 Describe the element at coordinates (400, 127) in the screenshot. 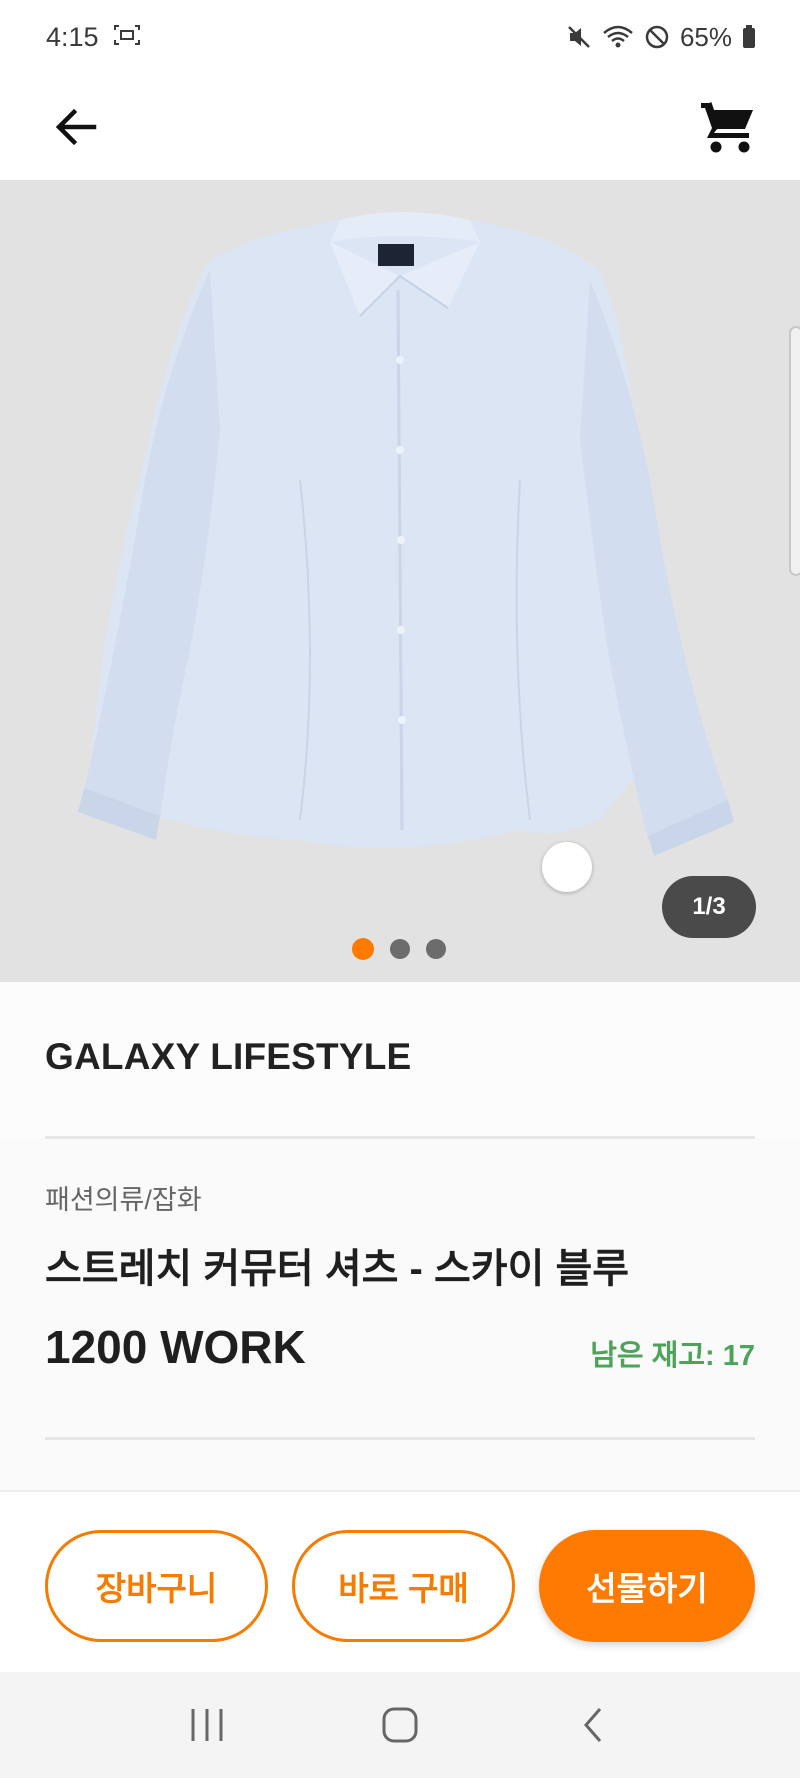

I see `app-bar` at that location.